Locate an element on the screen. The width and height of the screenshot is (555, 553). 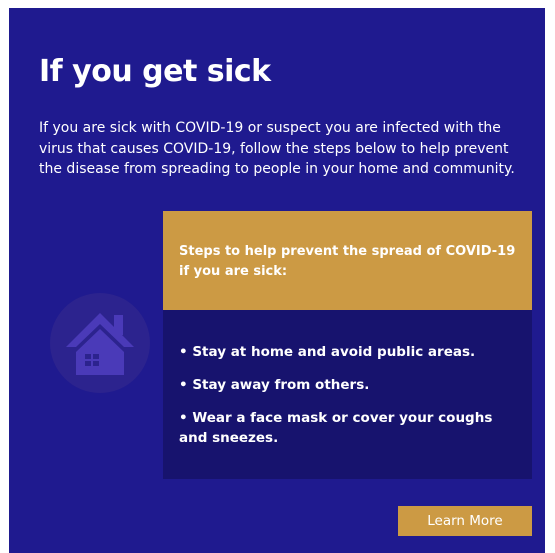
house-icon is located at coordinates (100, 344).